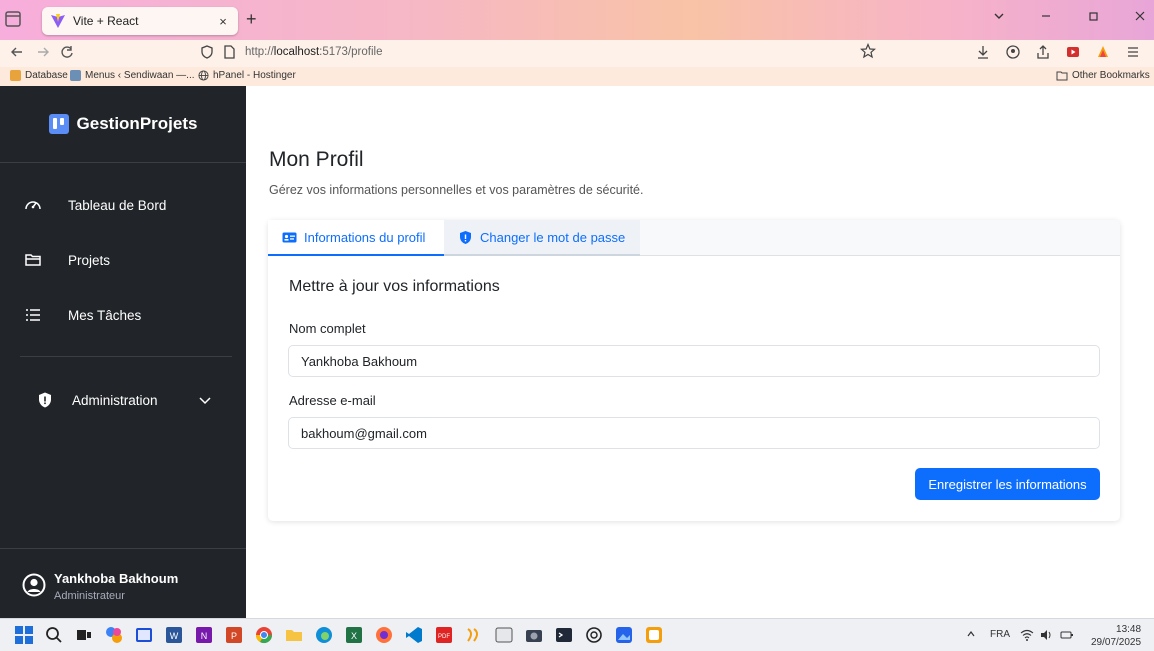 The image size is (1154, 651). What do you see at coordinates (1043, 52) in the screenshot?
I see `share-icon` at bounding box center [1043, 52].